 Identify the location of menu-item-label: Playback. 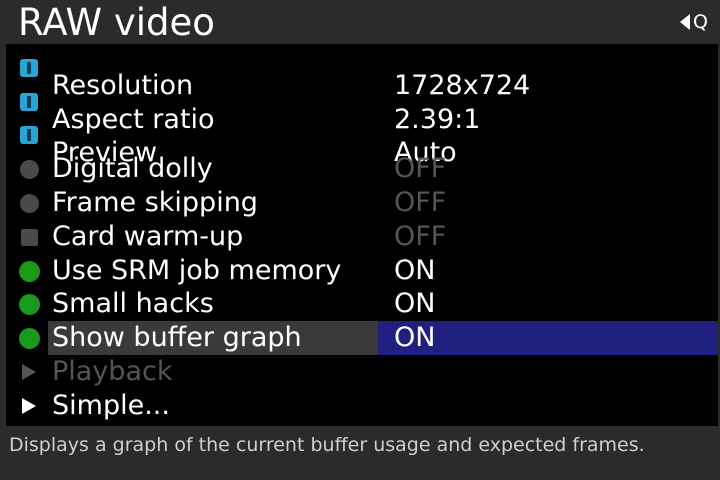
(112, 371).